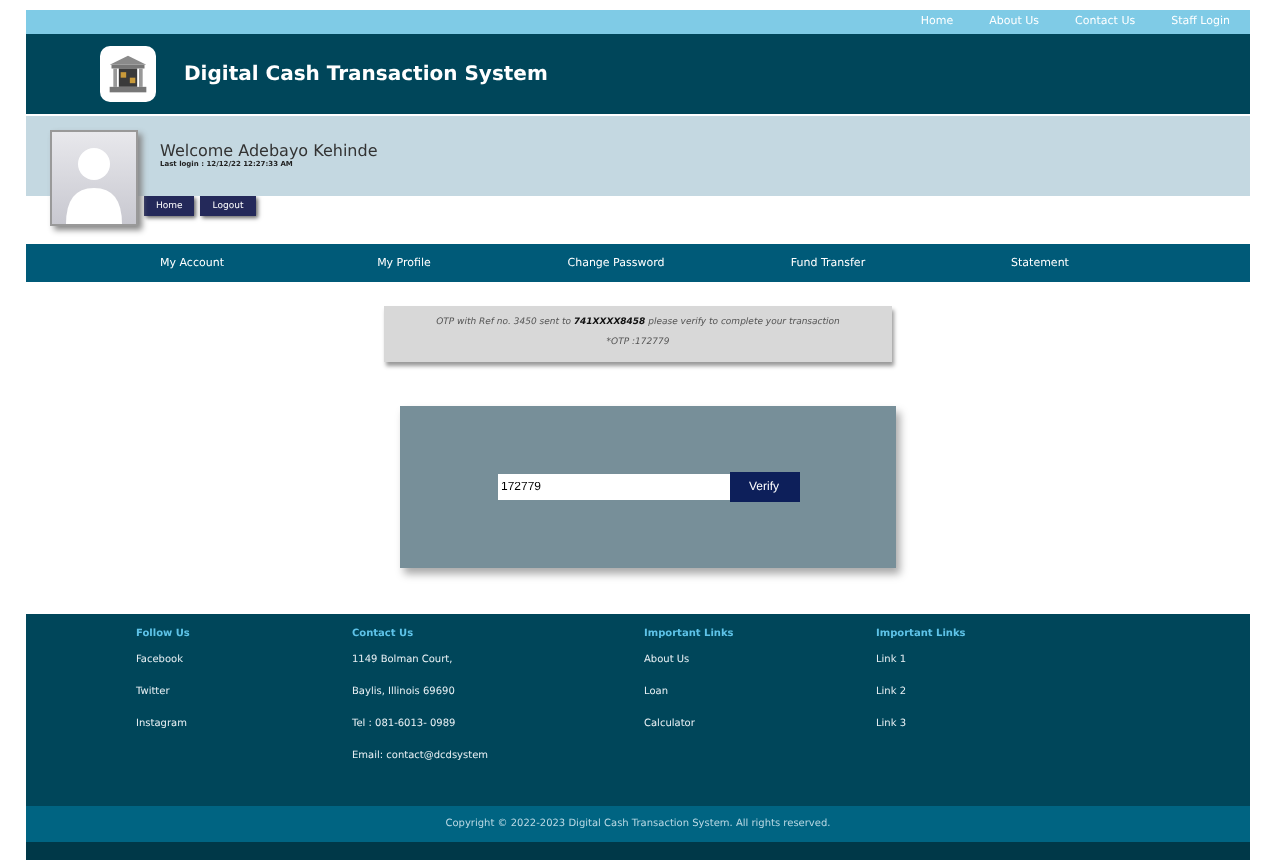 This screenshot has height=860, width=1274. What do you see at coordinates (128, 74) in the screenshot?
I see `bank-icon` at bounding box center [128, 74].